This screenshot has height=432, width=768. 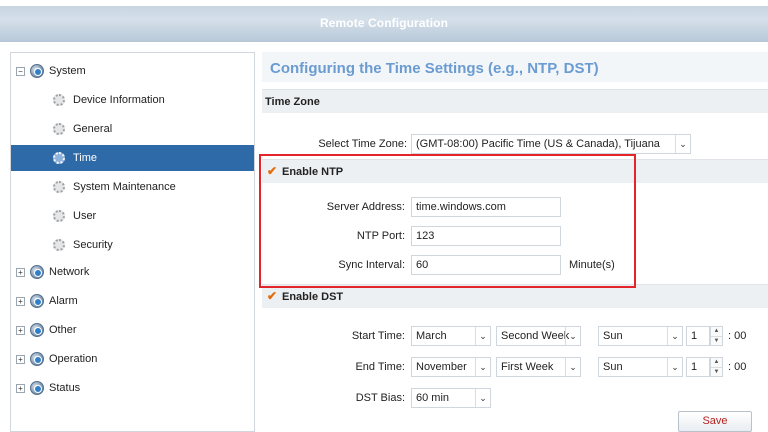 I want to click on end-hour-input: 1, so click(x=698, y=367).